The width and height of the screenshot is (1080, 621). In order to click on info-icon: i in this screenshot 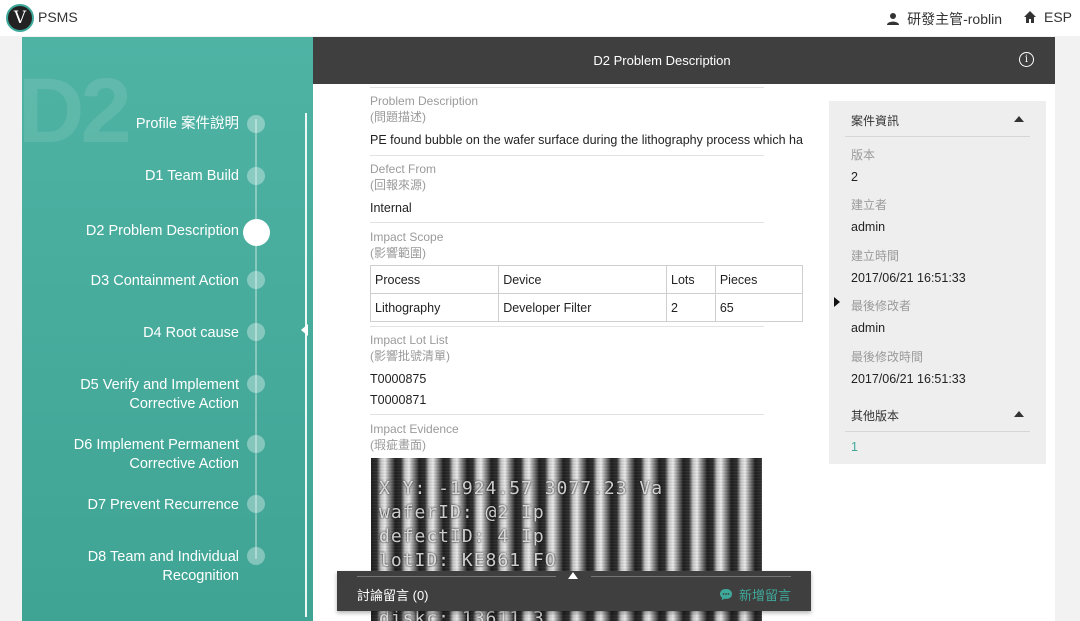, I will do `click(1026, 59)`.